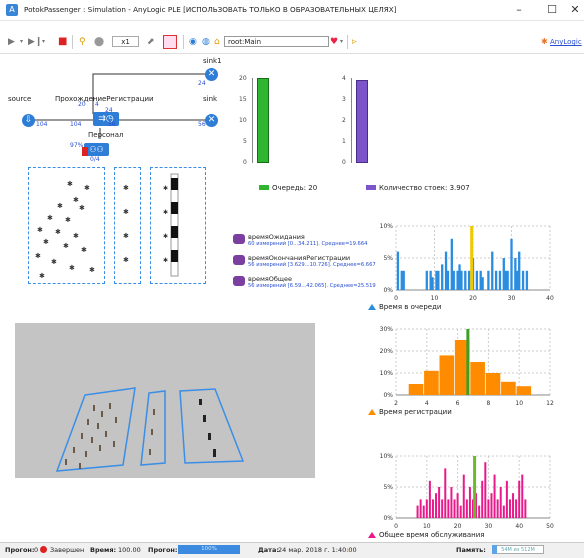  I want to click on play-icon: ▶, so click(11, 42).